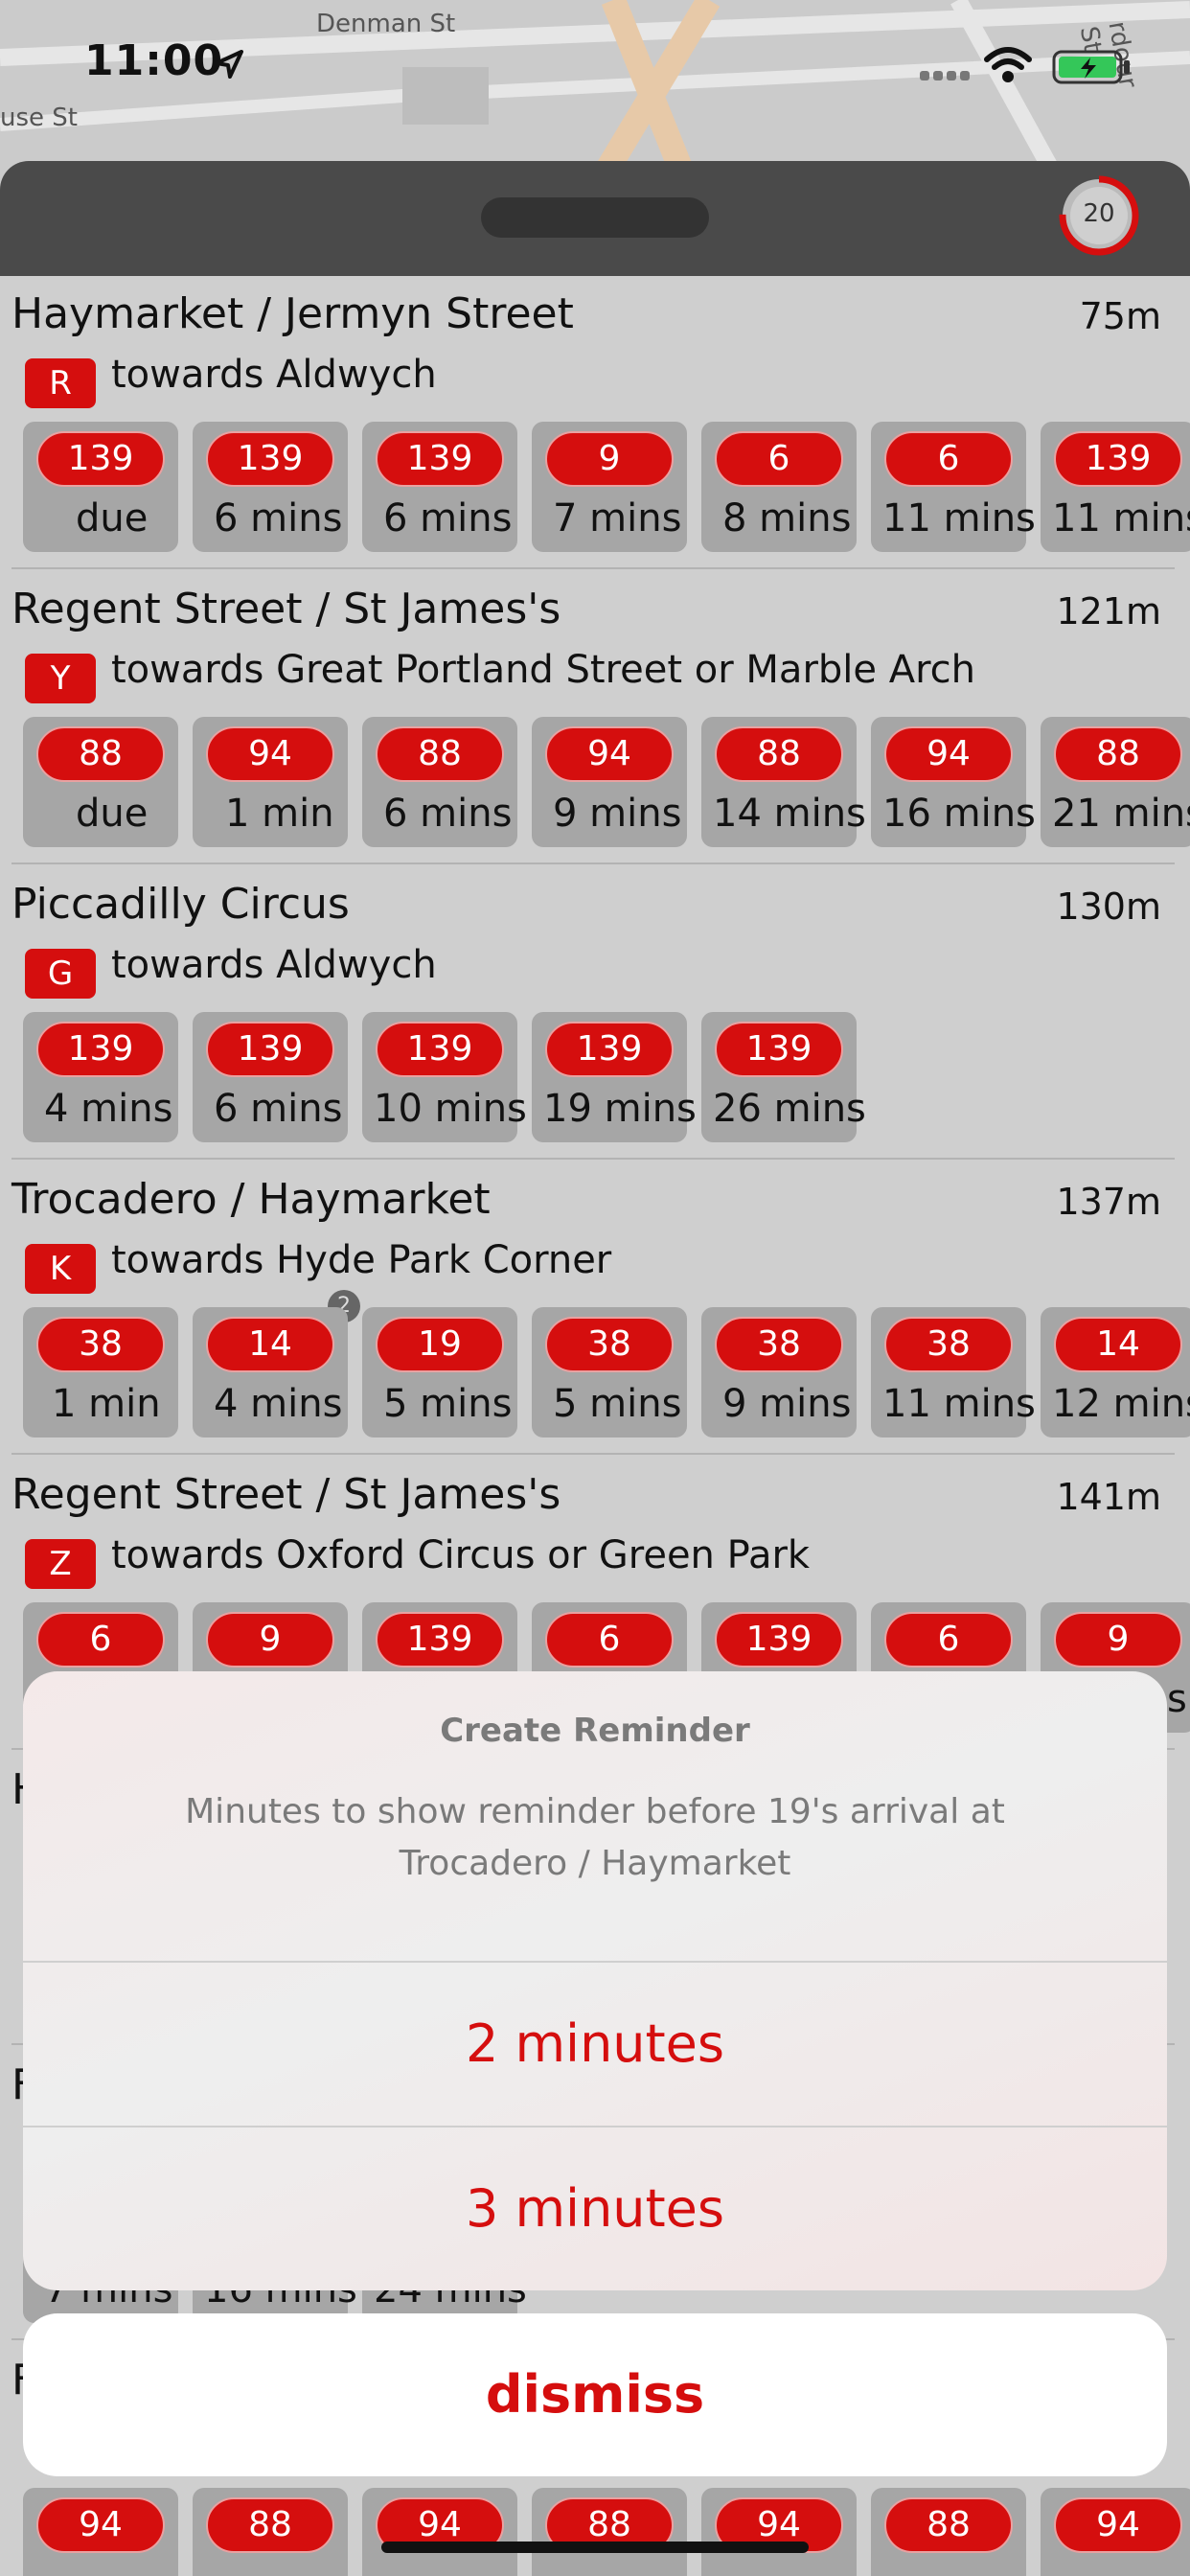 This screenshot has width=1190, height=2576. Describe the element at coordinates (60, 1269) in the screenshot. I see `stop-letter-badge: K` at that location.